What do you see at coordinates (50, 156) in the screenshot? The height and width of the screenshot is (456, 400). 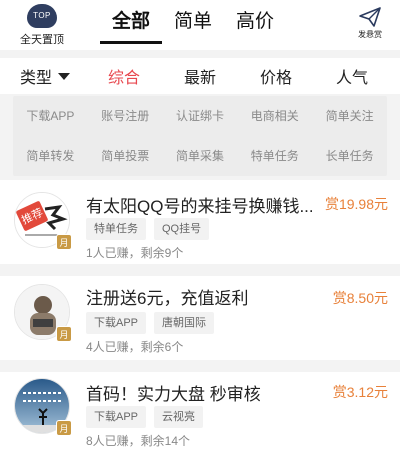 I see `category-simple-share: 简单转发` at bounding box center [50, 156].